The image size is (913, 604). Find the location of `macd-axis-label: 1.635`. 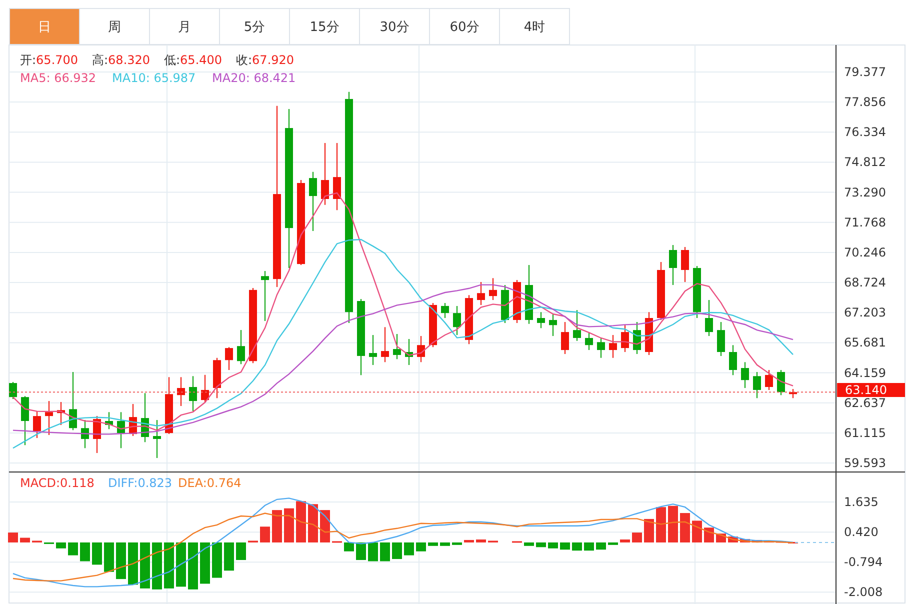

macd-axis-label: 1.635 is located at coordinates (861, 502).